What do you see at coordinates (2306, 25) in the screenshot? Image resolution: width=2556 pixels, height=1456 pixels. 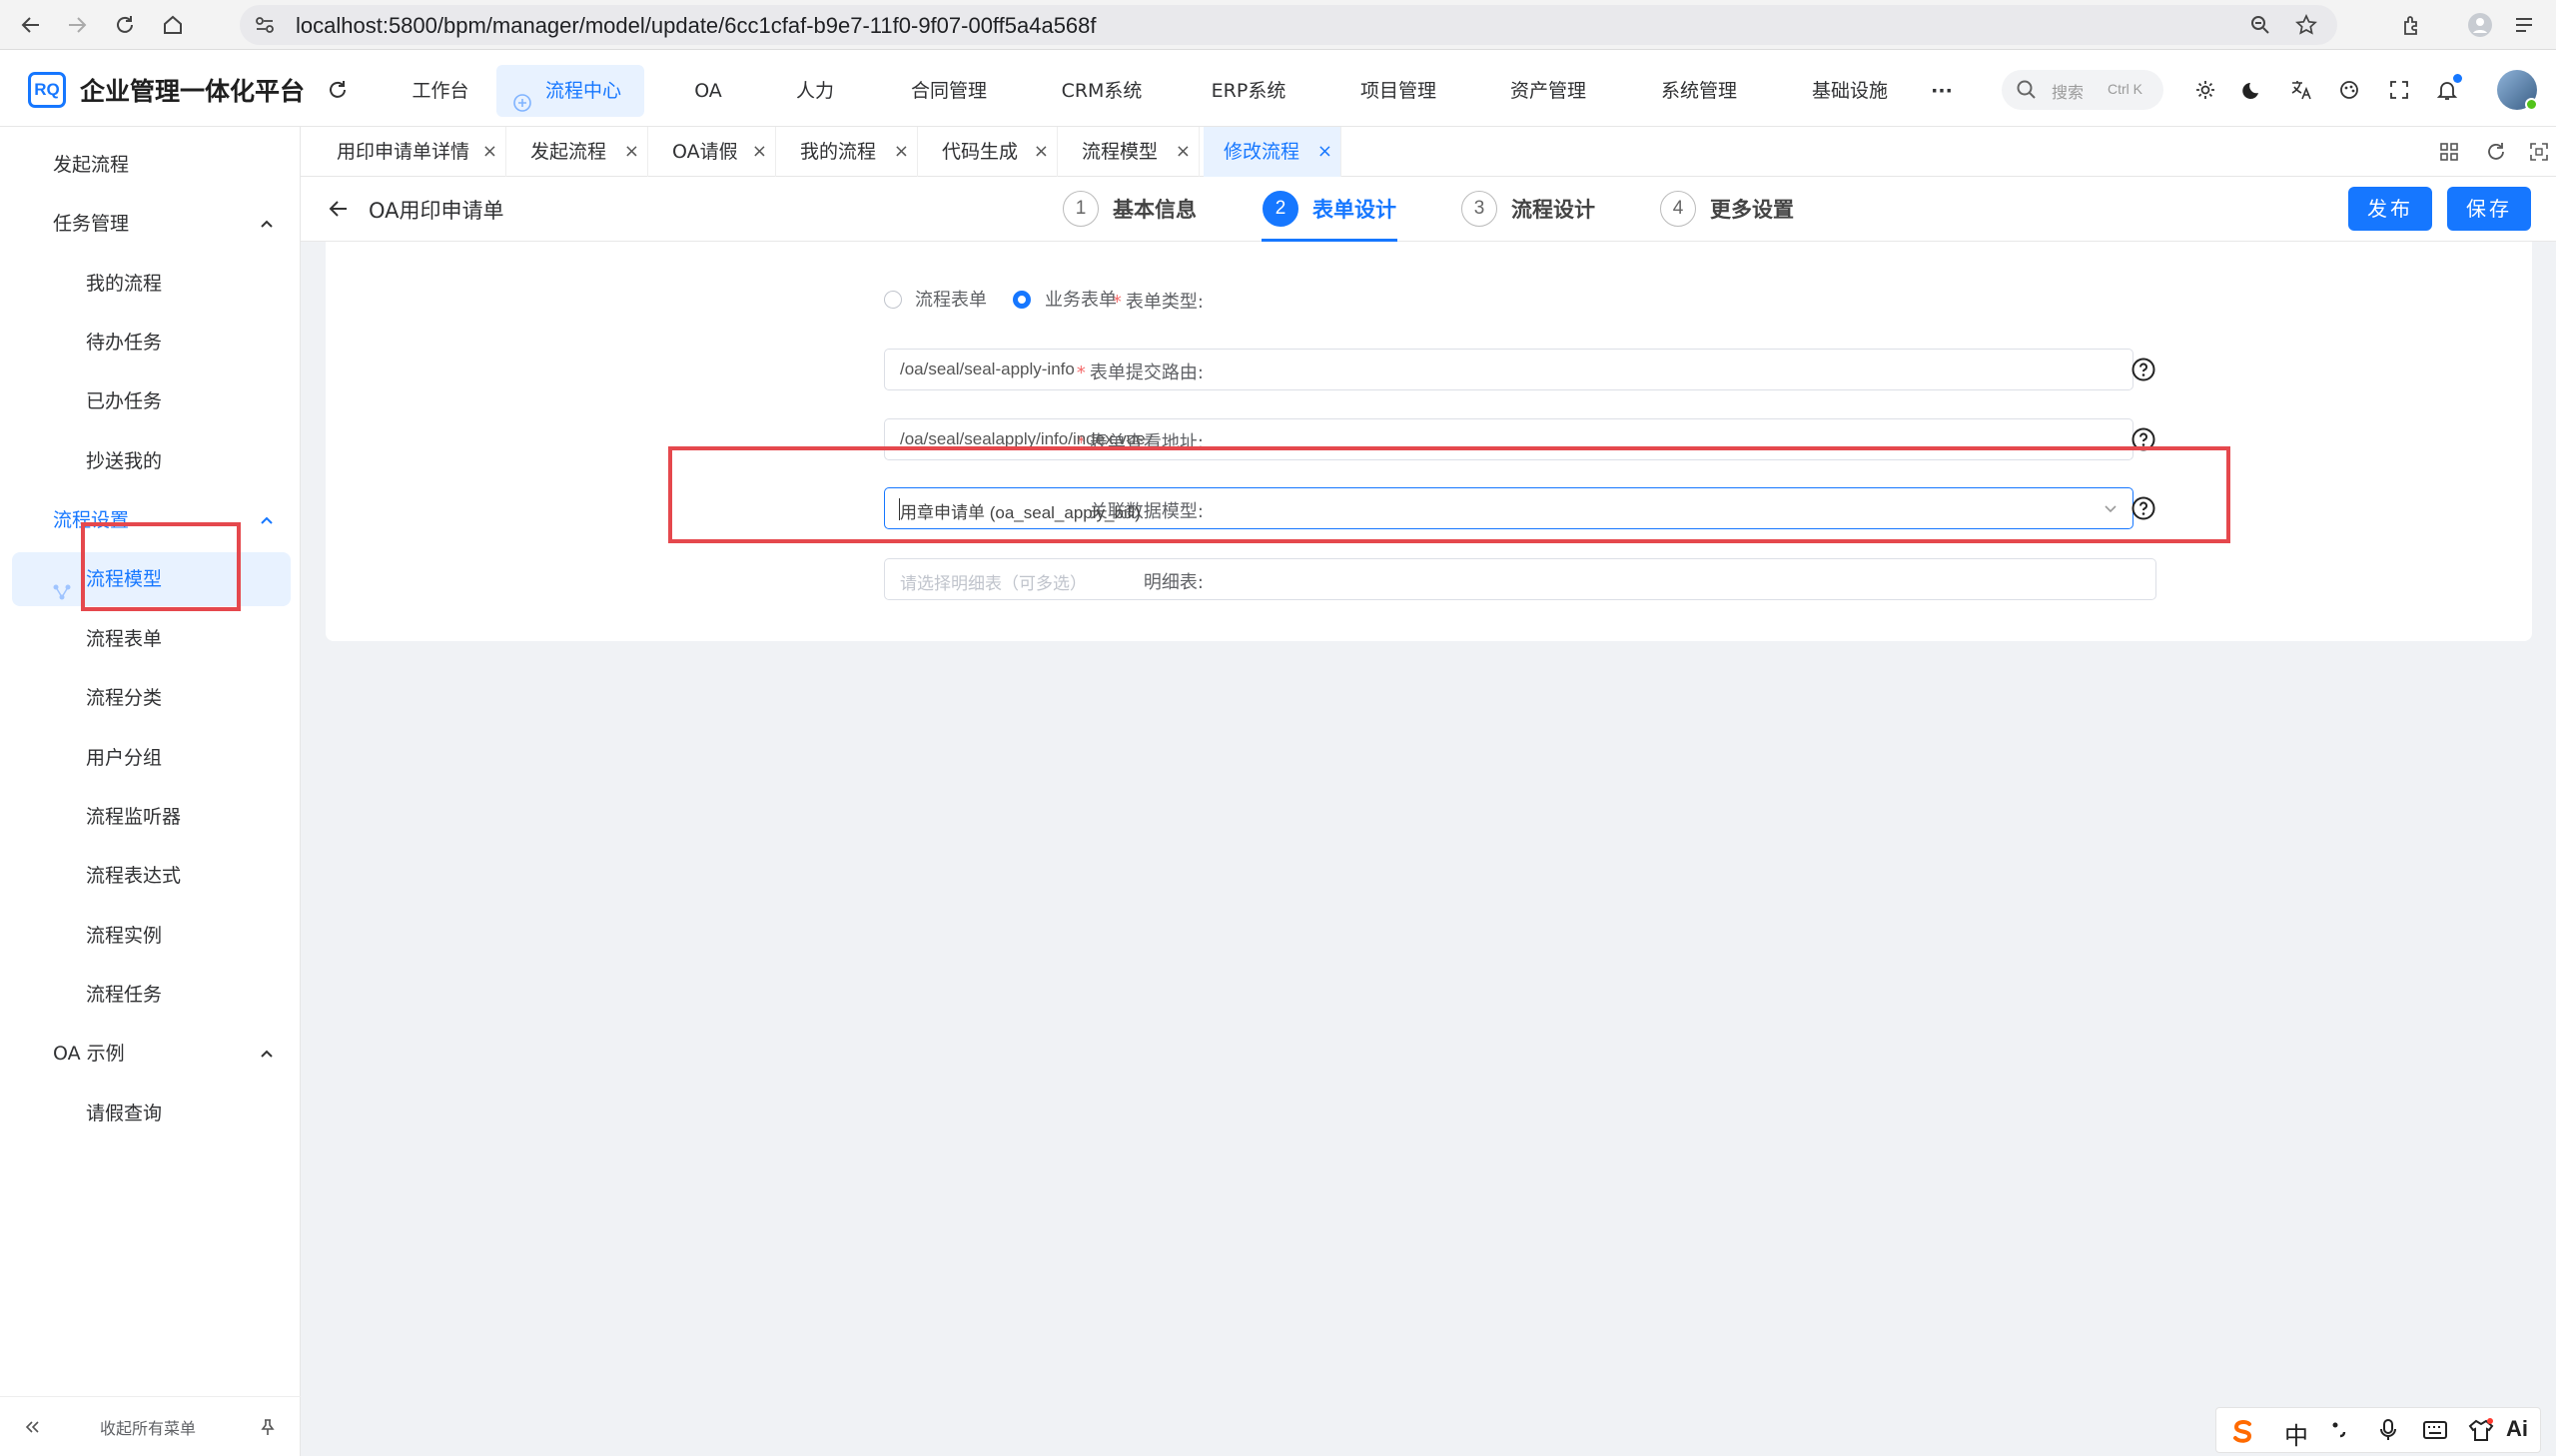 I see `bookmark-star-icon` at bounding box center [2306, 25].